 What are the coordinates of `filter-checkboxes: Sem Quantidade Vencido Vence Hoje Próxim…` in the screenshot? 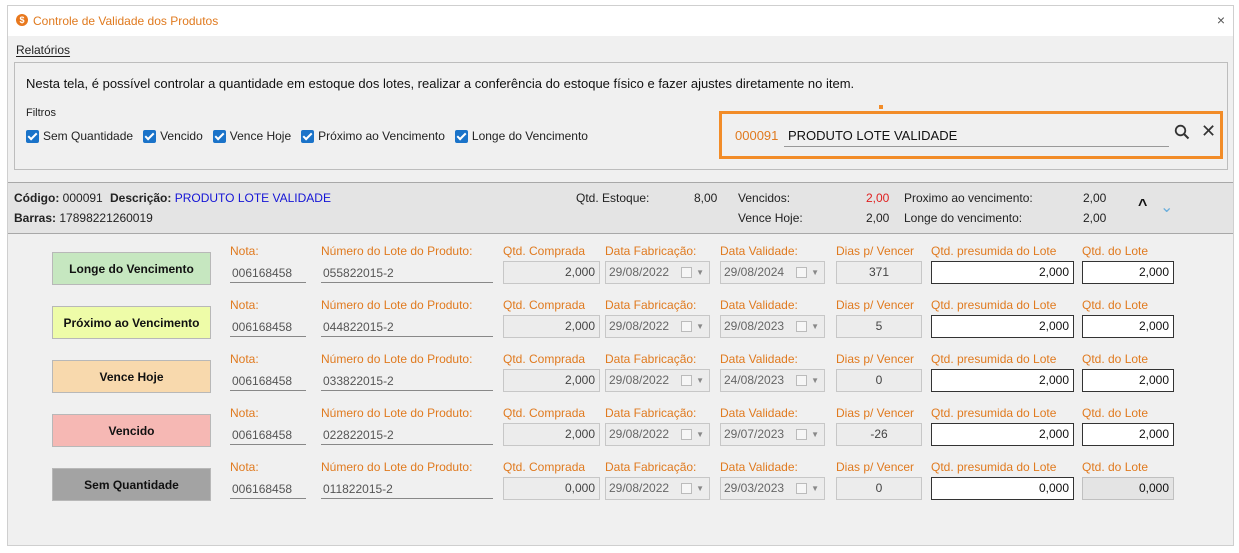 It's located at (312, 136).